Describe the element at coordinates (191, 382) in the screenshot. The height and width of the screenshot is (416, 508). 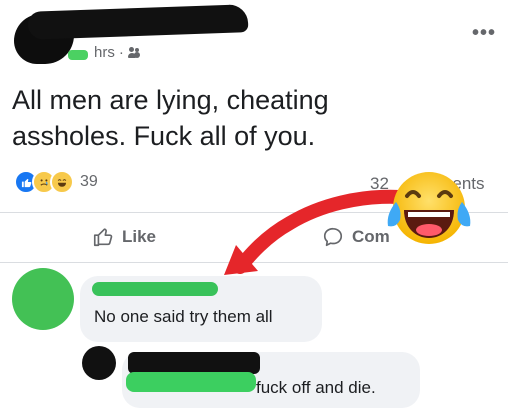
I see `redacted-reply-name` at that location.